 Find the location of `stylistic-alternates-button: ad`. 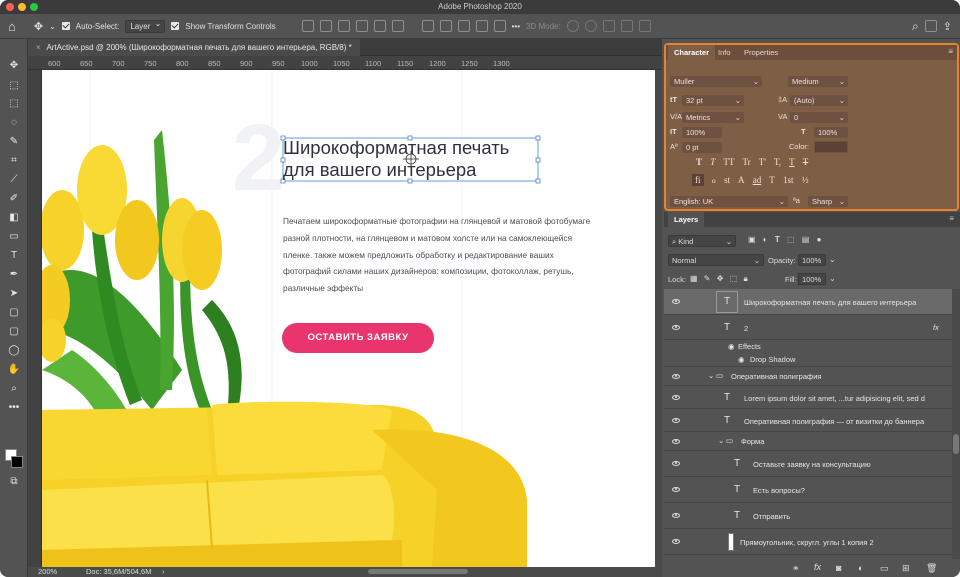

stylistic-alternates-button: ad is located at coordinates (757, 180).